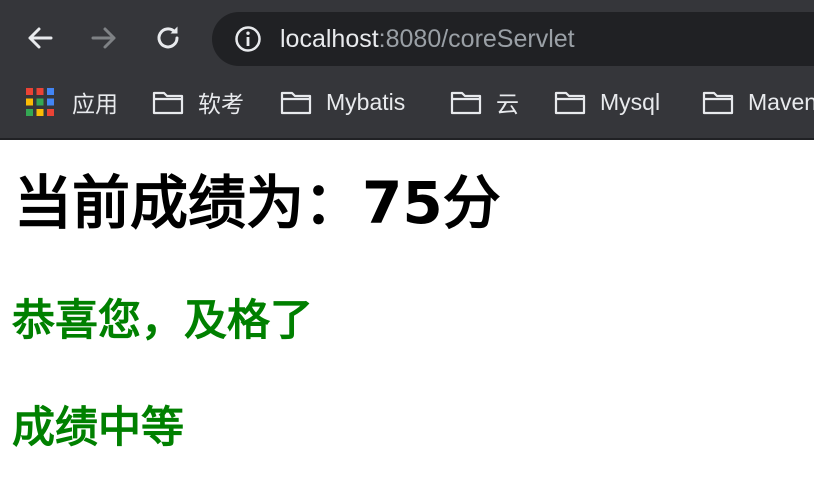 This screenshot has width=814, height=496. I want to click on address-bar: localhost:8080/coreServlet, so click(513, 39).